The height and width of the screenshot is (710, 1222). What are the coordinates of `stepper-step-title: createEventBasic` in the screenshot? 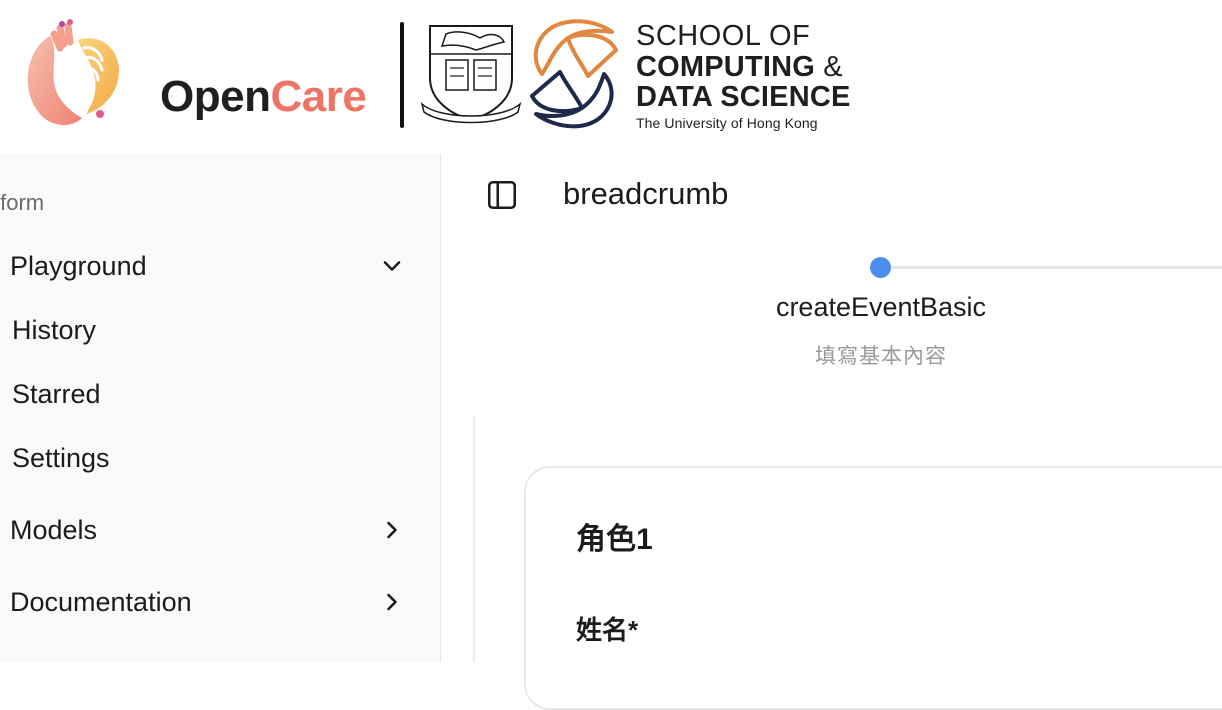 It's located at (881, 307).